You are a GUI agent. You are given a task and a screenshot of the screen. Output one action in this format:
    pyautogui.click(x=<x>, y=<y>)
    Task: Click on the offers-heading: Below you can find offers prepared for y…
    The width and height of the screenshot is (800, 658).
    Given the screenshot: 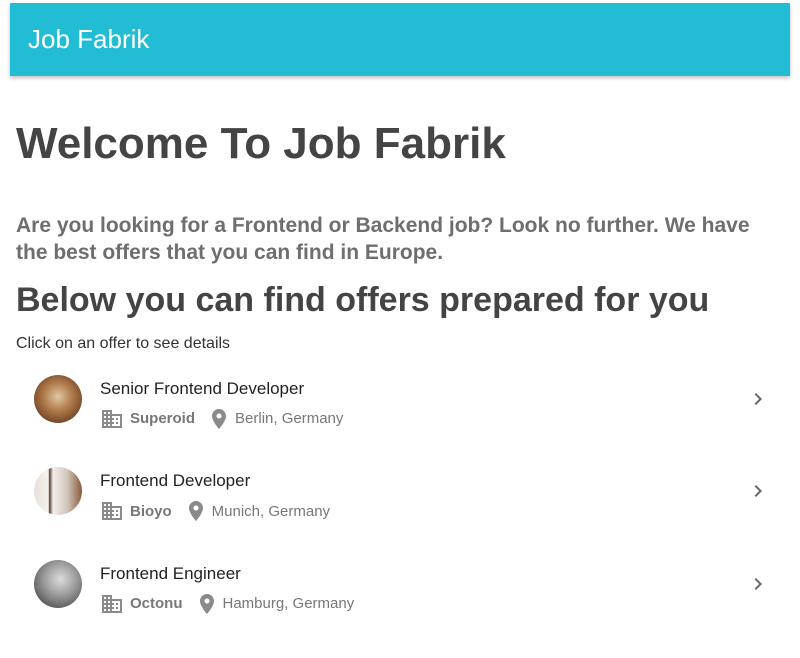 What is the action you would take?
    pyautogui.click(x=363, y=299)
    